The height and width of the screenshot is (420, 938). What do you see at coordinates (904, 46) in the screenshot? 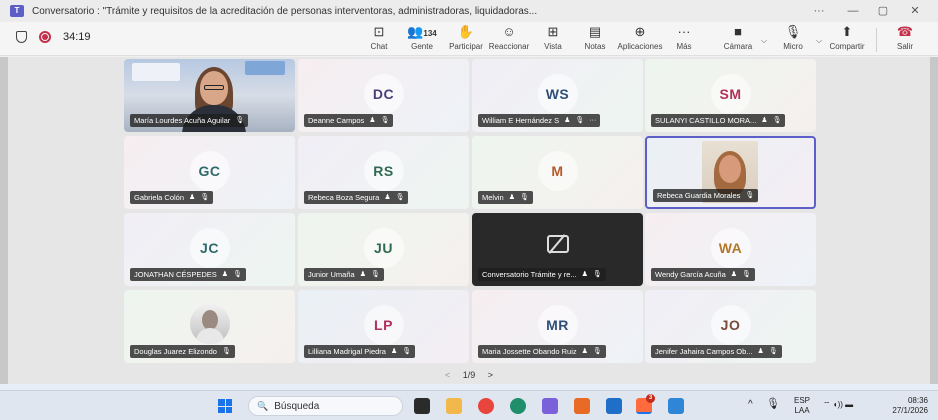
I see `toolbar-button-label: Salir` at bounding box center [904, 46].